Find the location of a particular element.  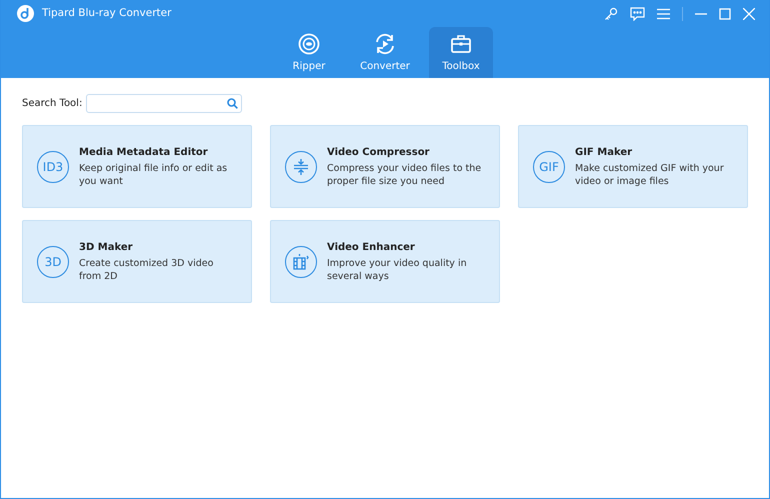

tool-card: 3D 3D Maker Create customized 3D video from 2D is located at coordinates (137, 261).